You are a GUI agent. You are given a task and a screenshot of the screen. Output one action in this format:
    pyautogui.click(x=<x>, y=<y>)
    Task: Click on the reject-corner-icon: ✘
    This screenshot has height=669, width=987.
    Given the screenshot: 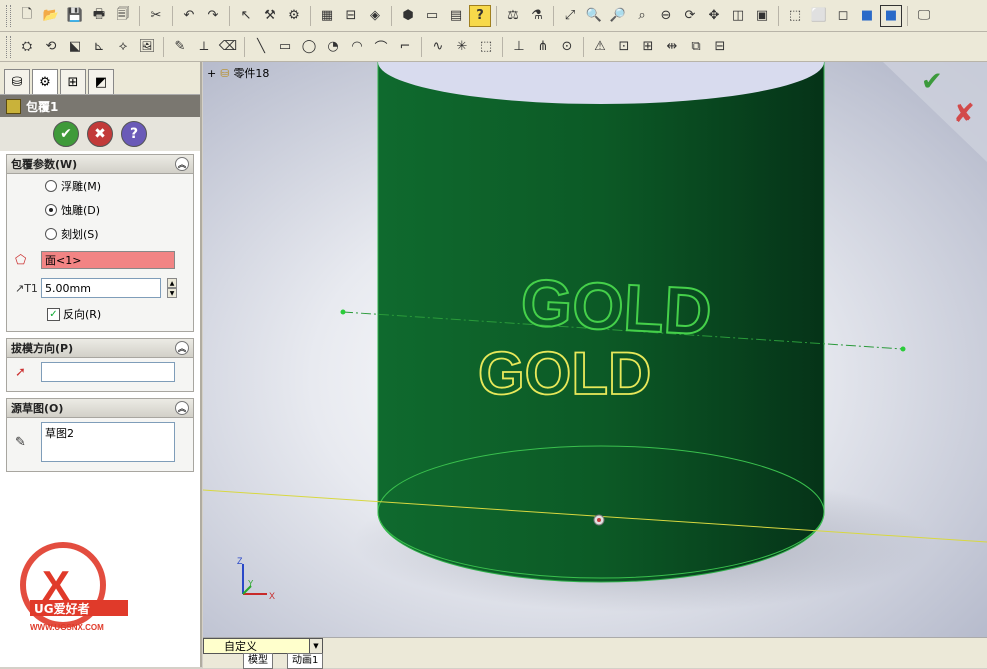 What is the action you would take?
    pyautogui.click(x=964, y=114)
    